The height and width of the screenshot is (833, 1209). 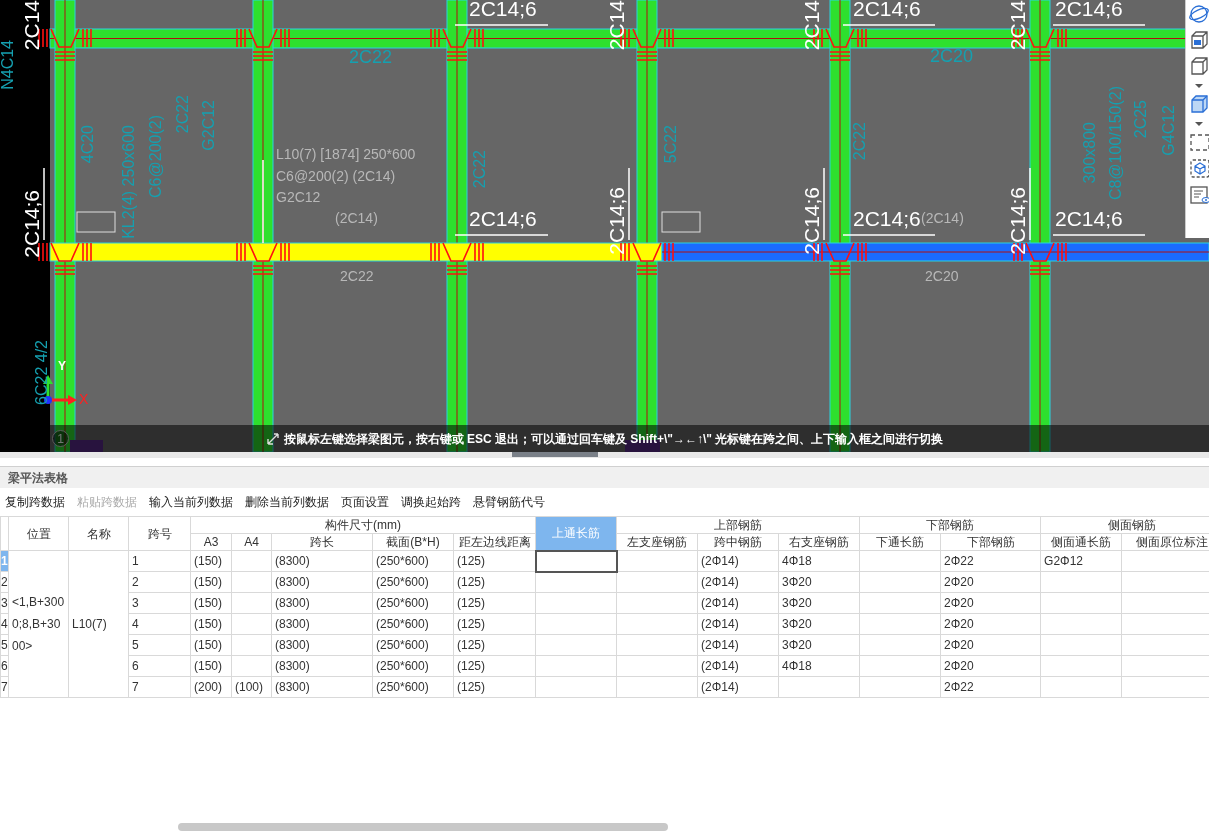 I want to click on solid-cube-icon, so click(x=1199, y=105).